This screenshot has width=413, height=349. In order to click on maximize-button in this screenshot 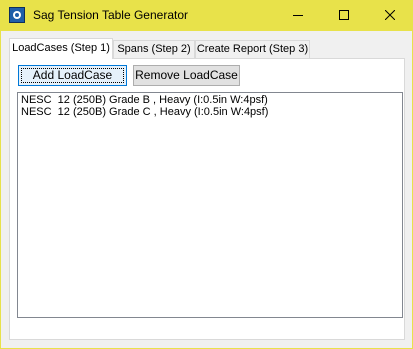, I will do `click(344, 15)`.